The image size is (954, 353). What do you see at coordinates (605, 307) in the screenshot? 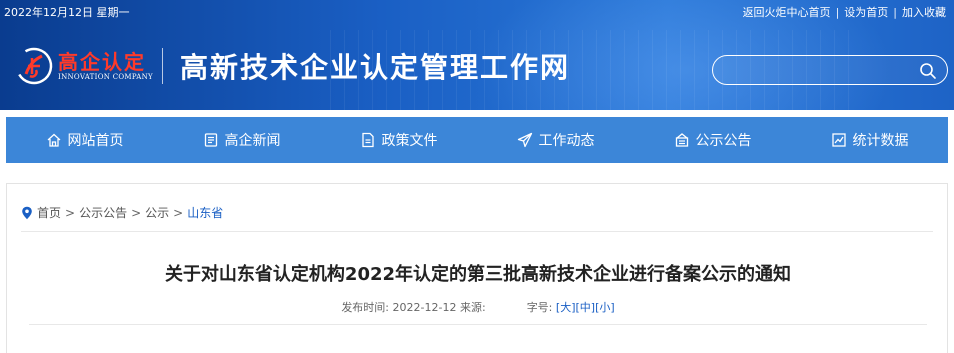
I see `font-size-small-button: [小]` at bounding box center [605, 307].